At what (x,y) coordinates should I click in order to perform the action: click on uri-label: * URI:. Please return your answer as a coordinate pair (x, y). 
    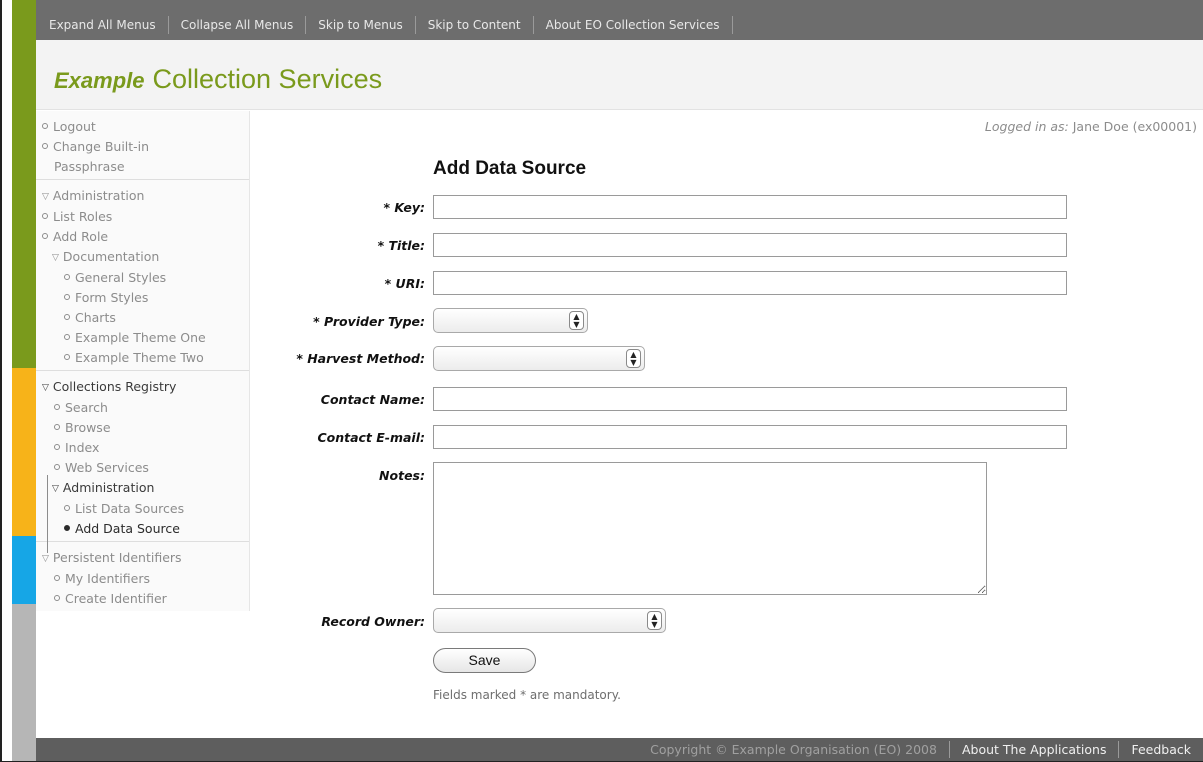
    Looking at the image, I should click on (404, 283).